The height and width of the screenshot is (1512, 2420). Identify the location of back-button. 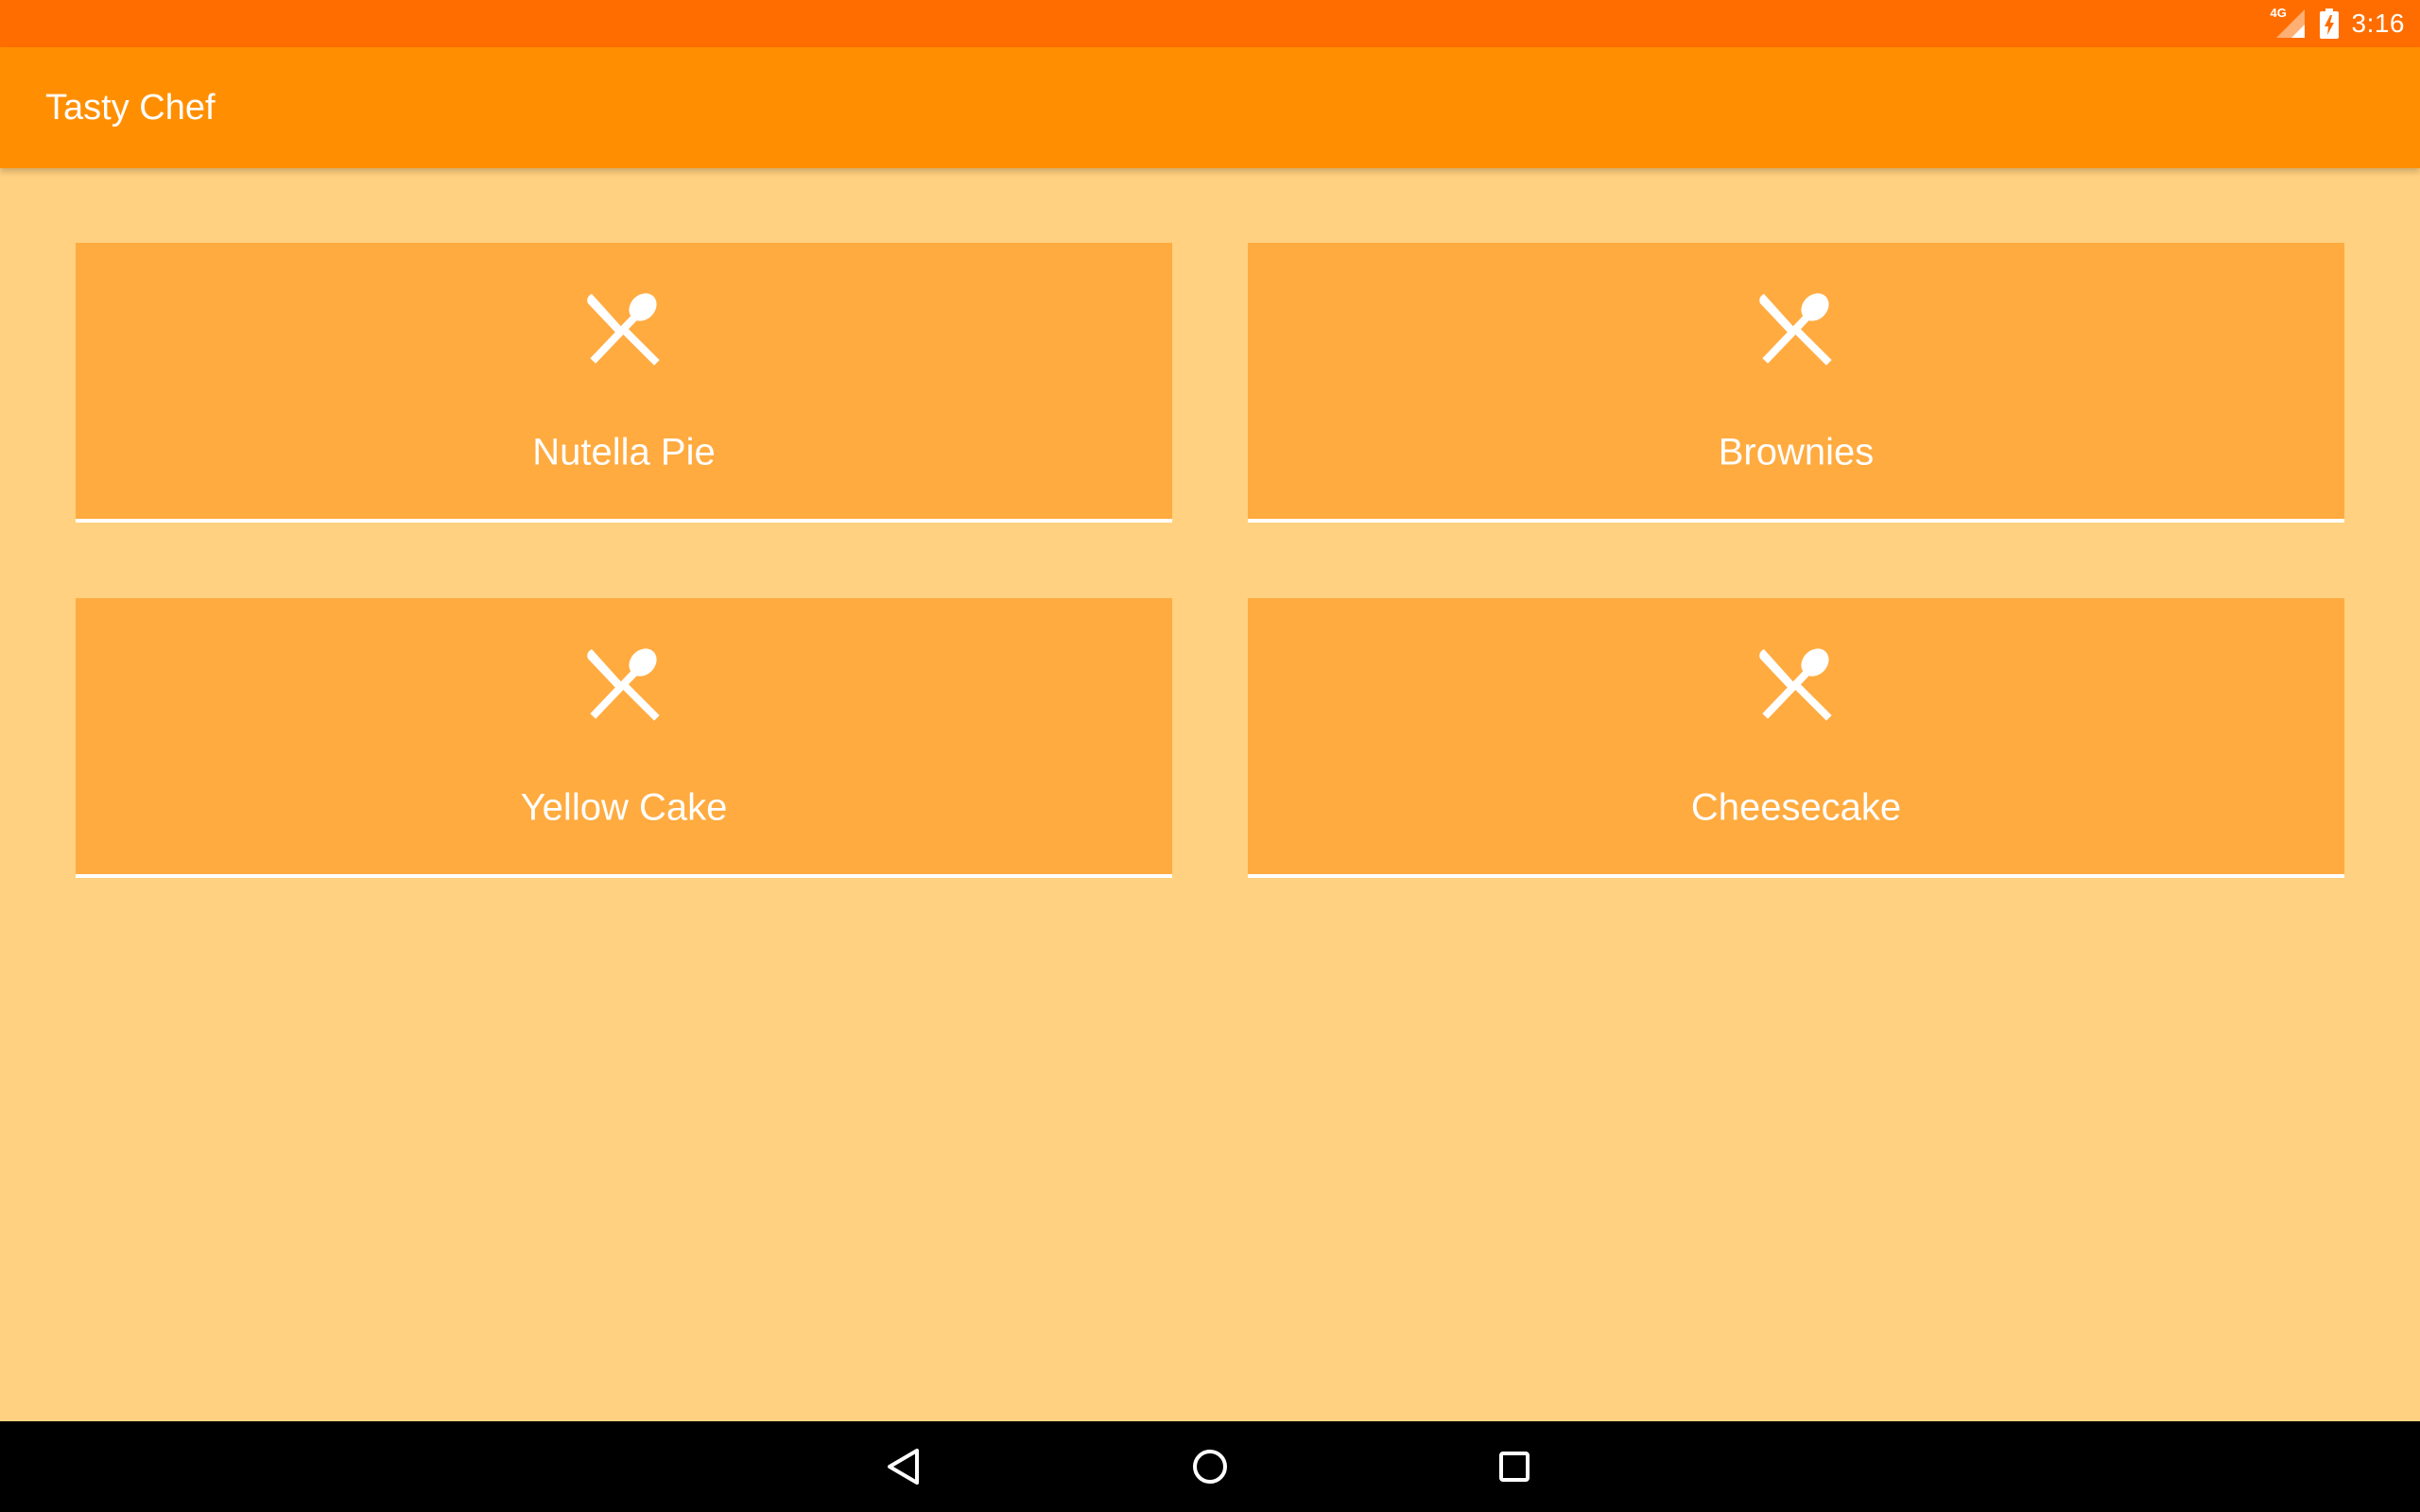
(903, 1466).